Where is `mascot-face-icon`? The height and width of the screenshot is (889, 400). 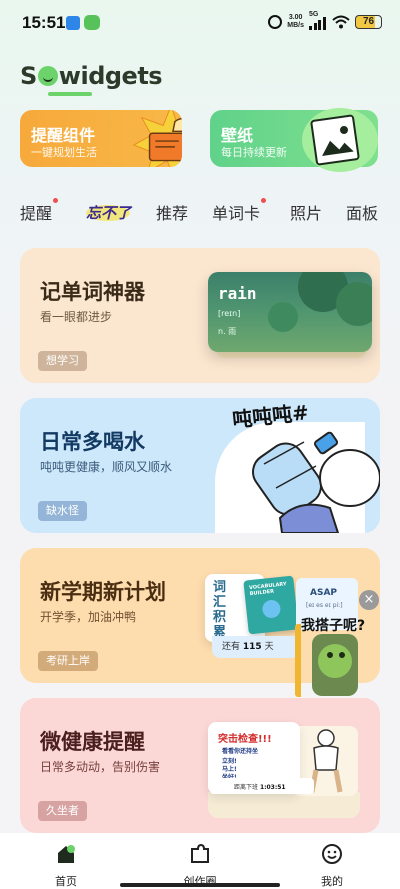
mascot-face-icon is located at coordinates (335, 661).